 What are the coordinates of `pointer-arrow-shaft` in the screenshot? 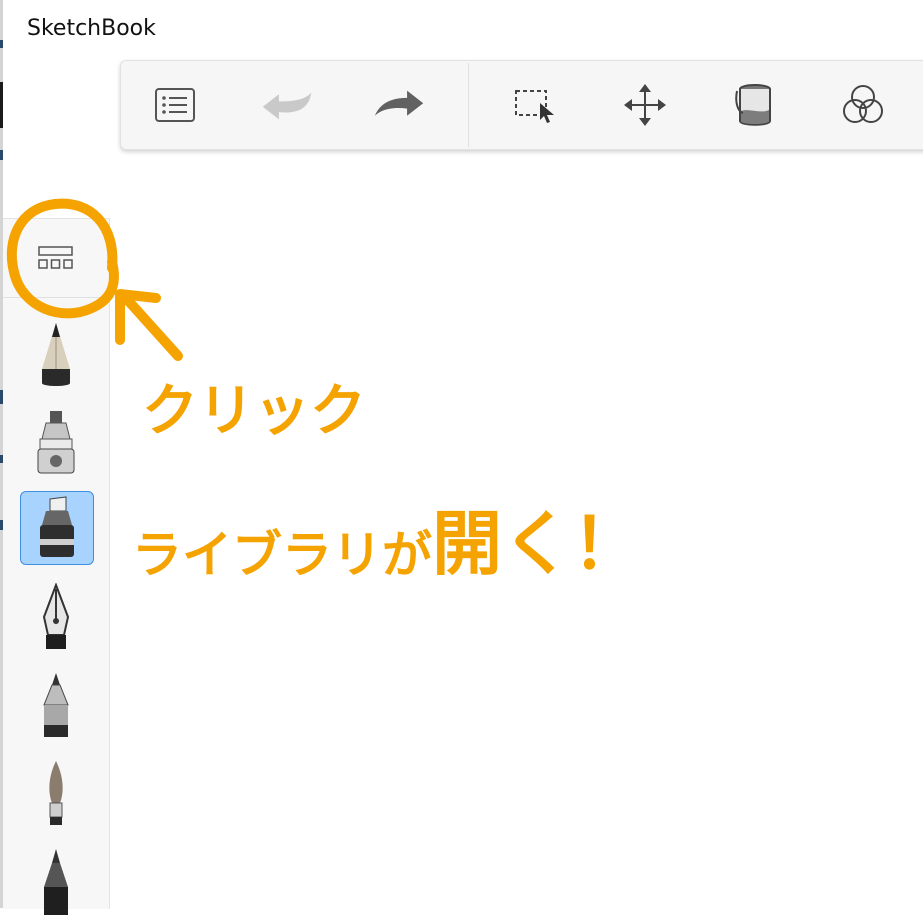 It's located at (151, 326).